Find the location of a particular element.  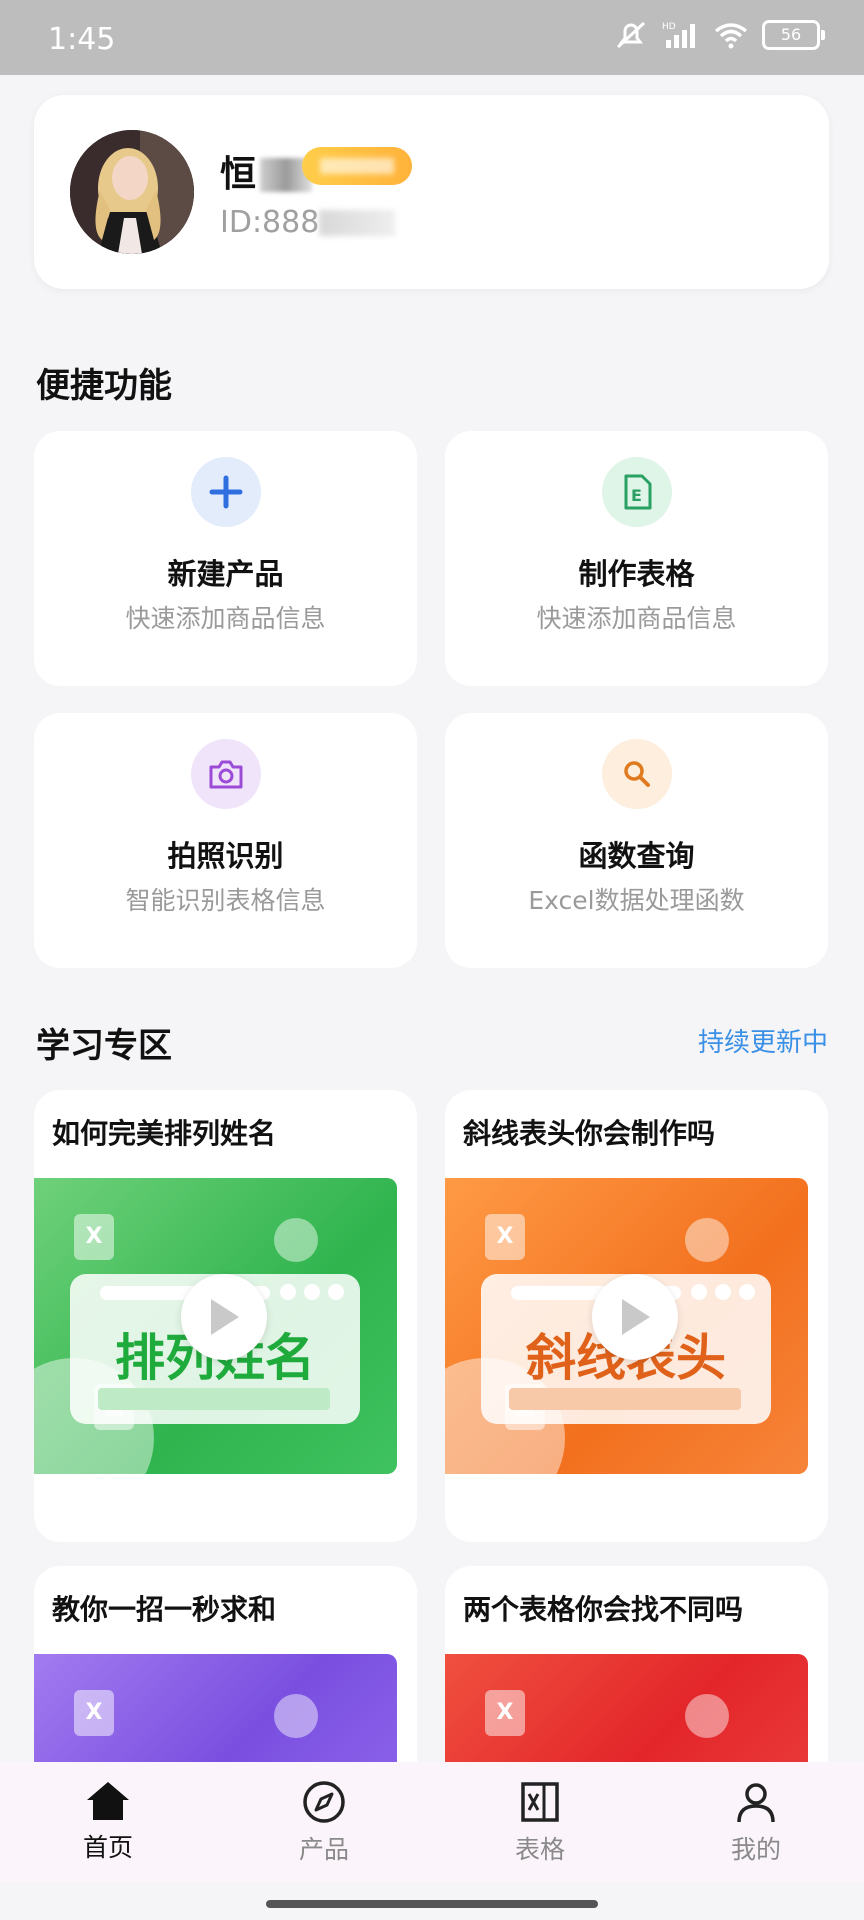

func-subtitle: 智能识别表格信息 is located at coordinates (225, 900).